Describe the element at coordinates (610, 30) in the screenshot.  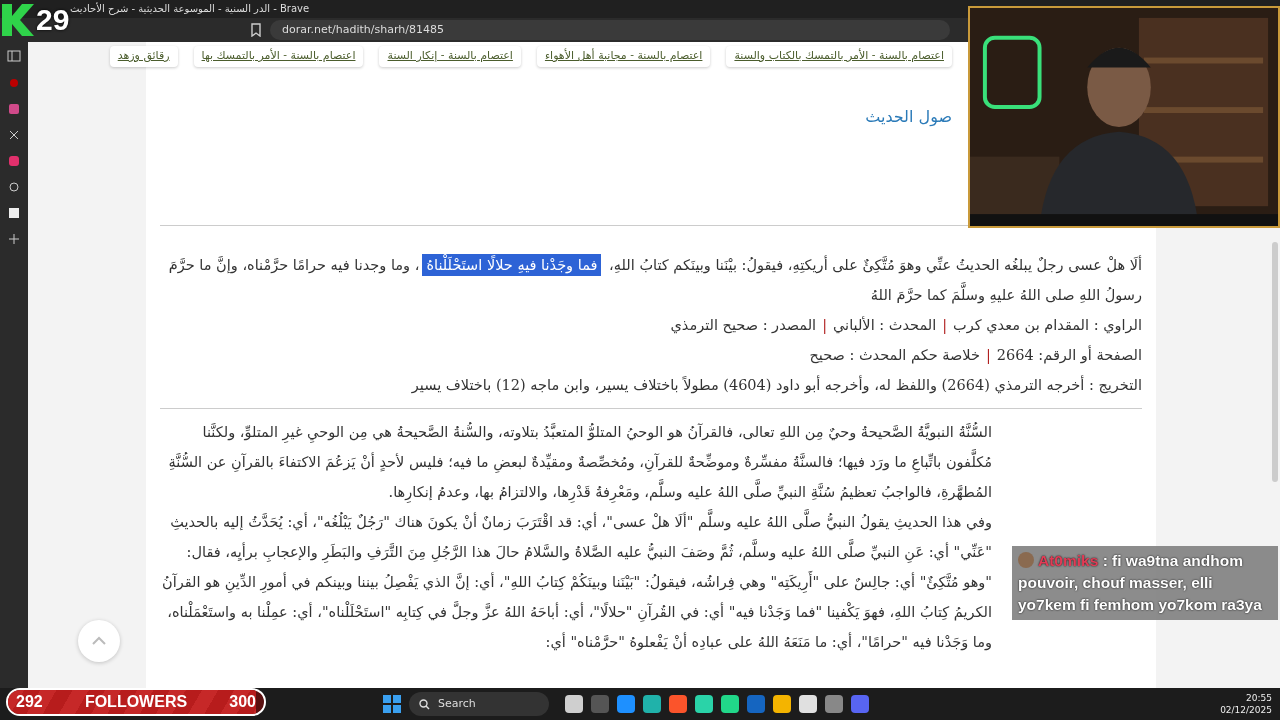
I see `address-bar: dorar.net/hadith/sharh/81485` at that location.